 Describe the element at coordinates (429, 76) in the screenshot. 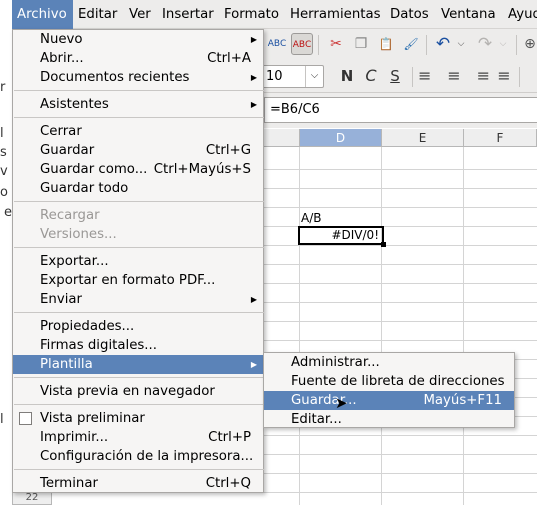

I see `align-left-icon: ≡` at that location.